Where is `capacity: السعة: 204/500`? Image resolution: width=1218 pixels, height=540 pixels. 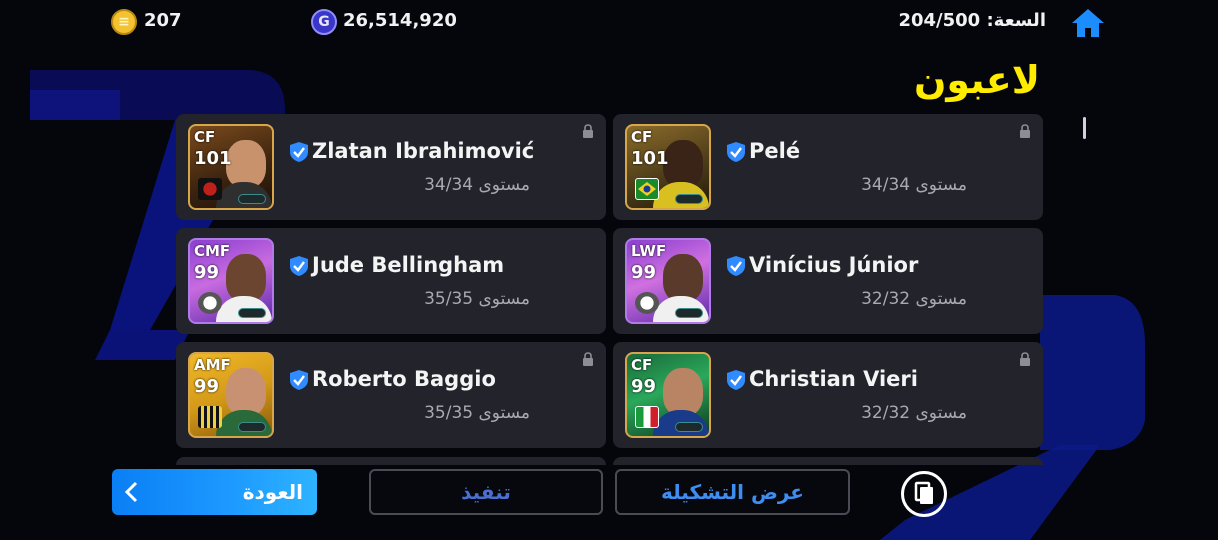 capacity: السعة: 204/500 is located at coordinates (972, 20).